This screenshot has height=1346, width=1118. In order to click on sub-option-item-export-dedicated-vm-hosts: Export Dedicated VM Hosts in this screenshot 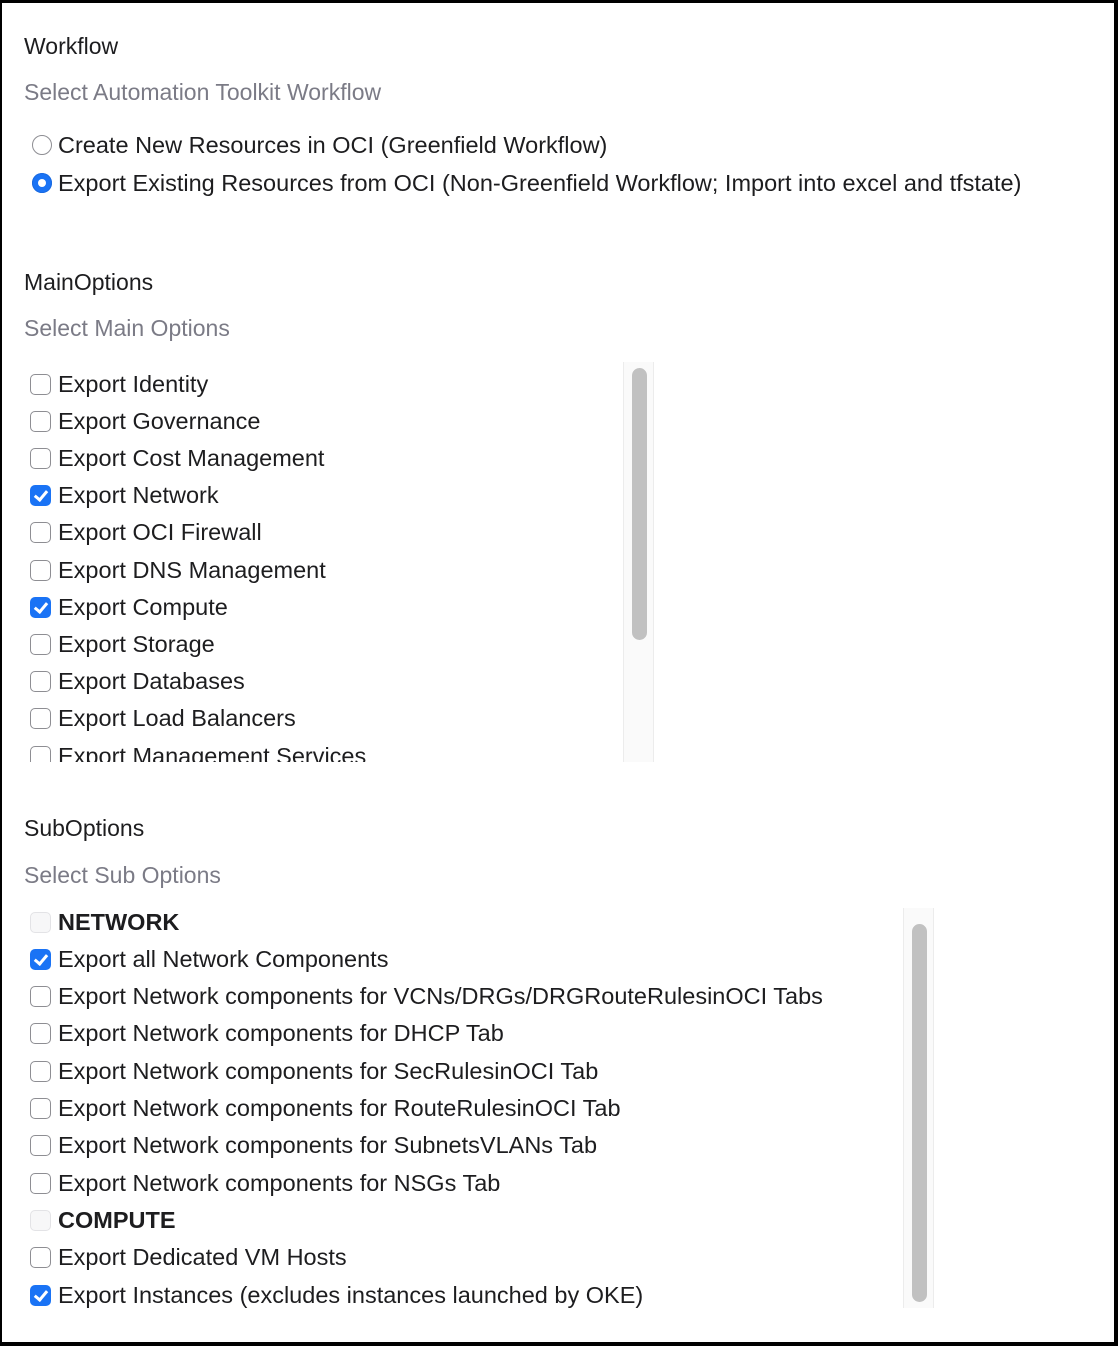, I will do `click(188, 1258)`.